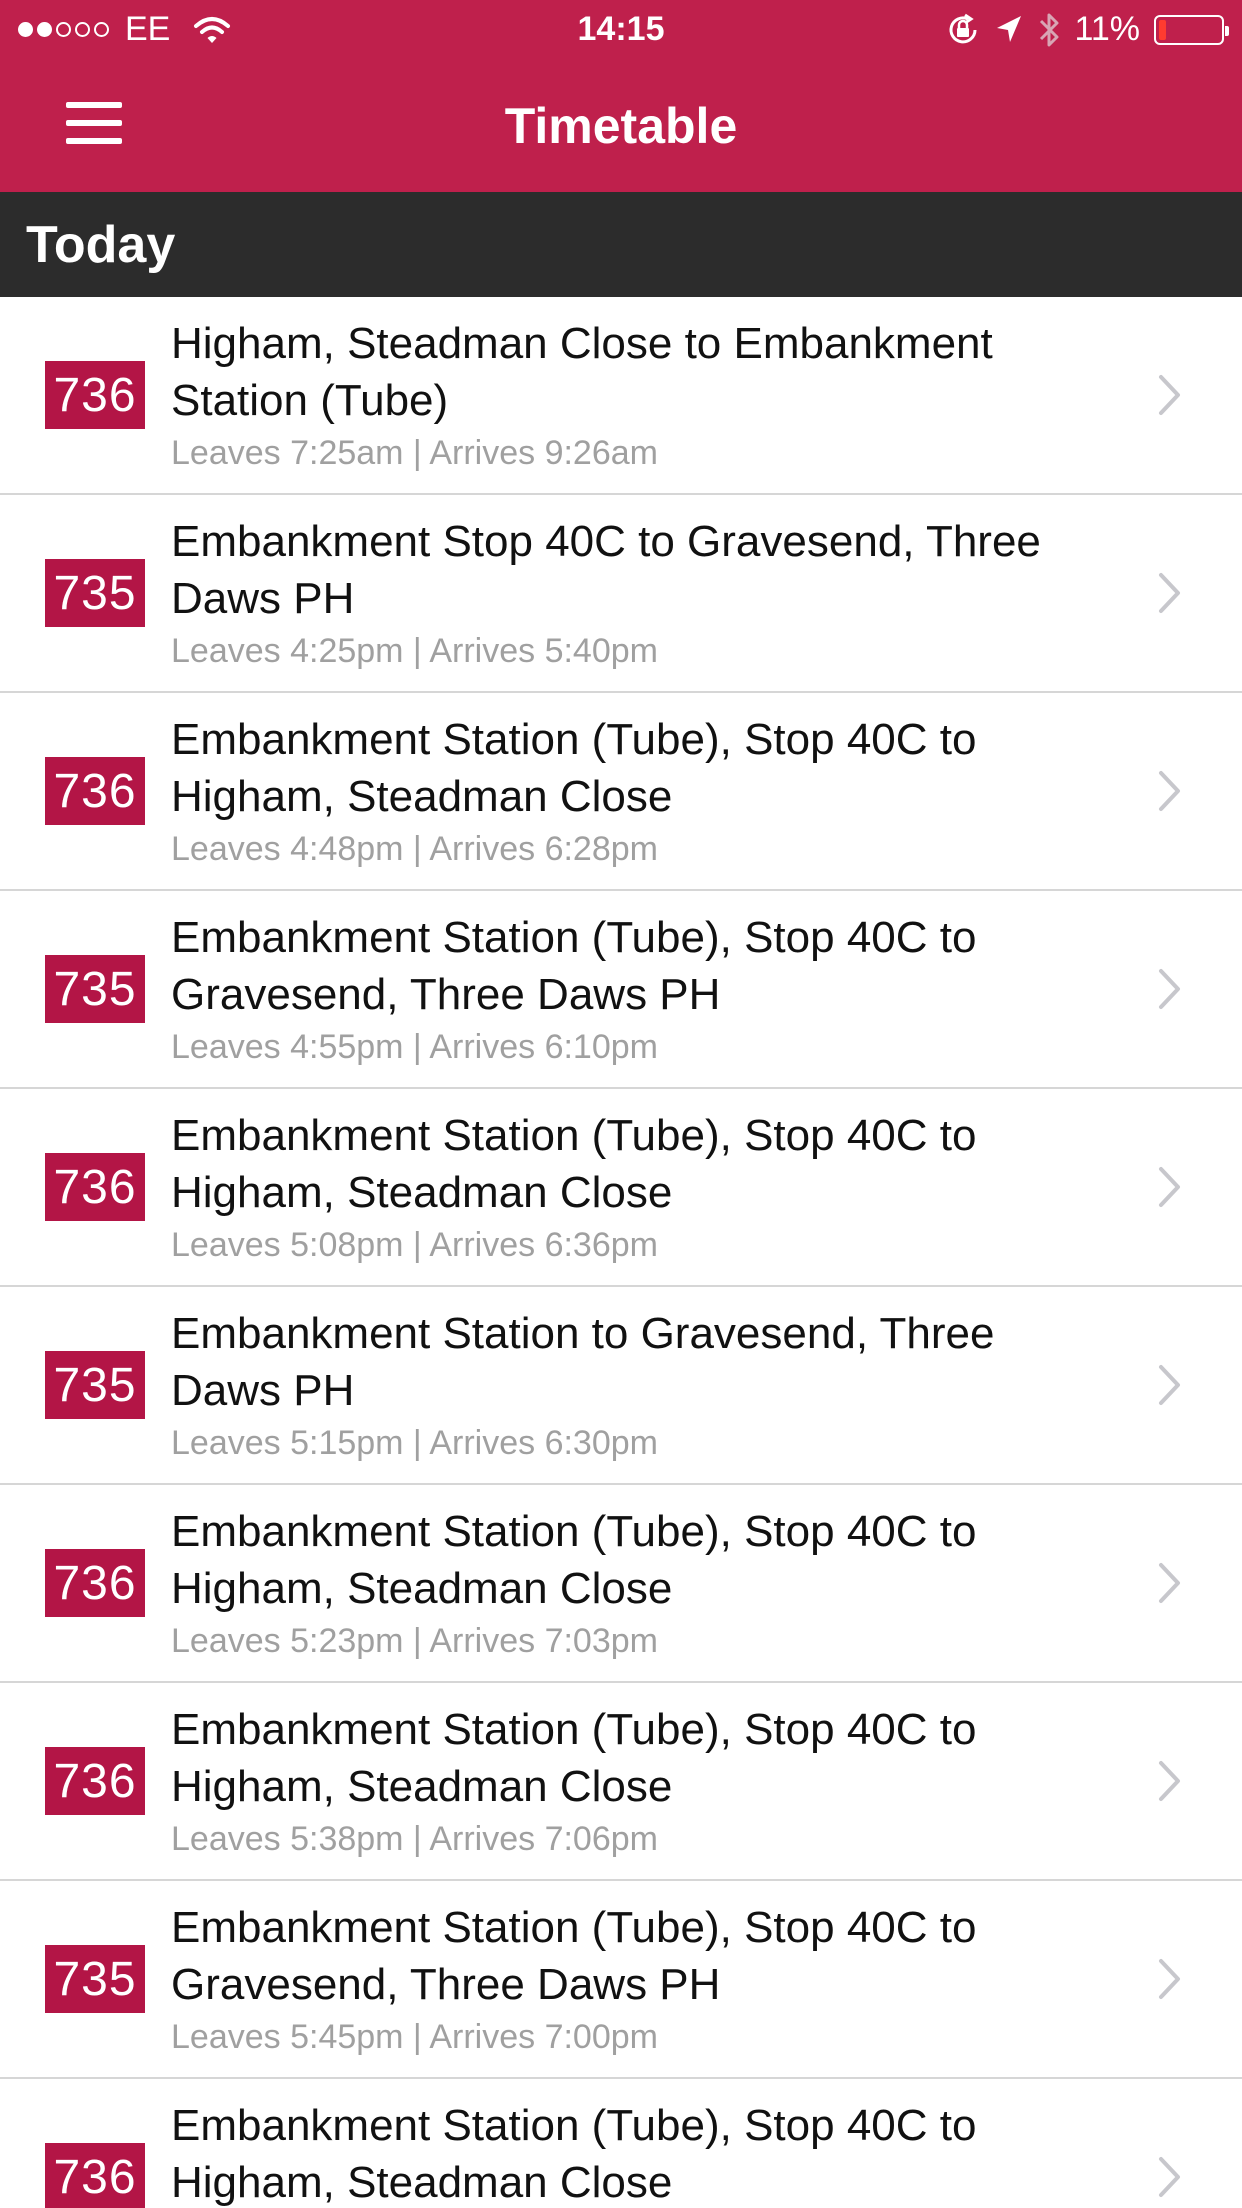 This screenshot has height=2208, width=1242. What do you see at coordinates (1191, 29) in the screenshot?
I see `battery-icon` at bounding box center [1191, 29].